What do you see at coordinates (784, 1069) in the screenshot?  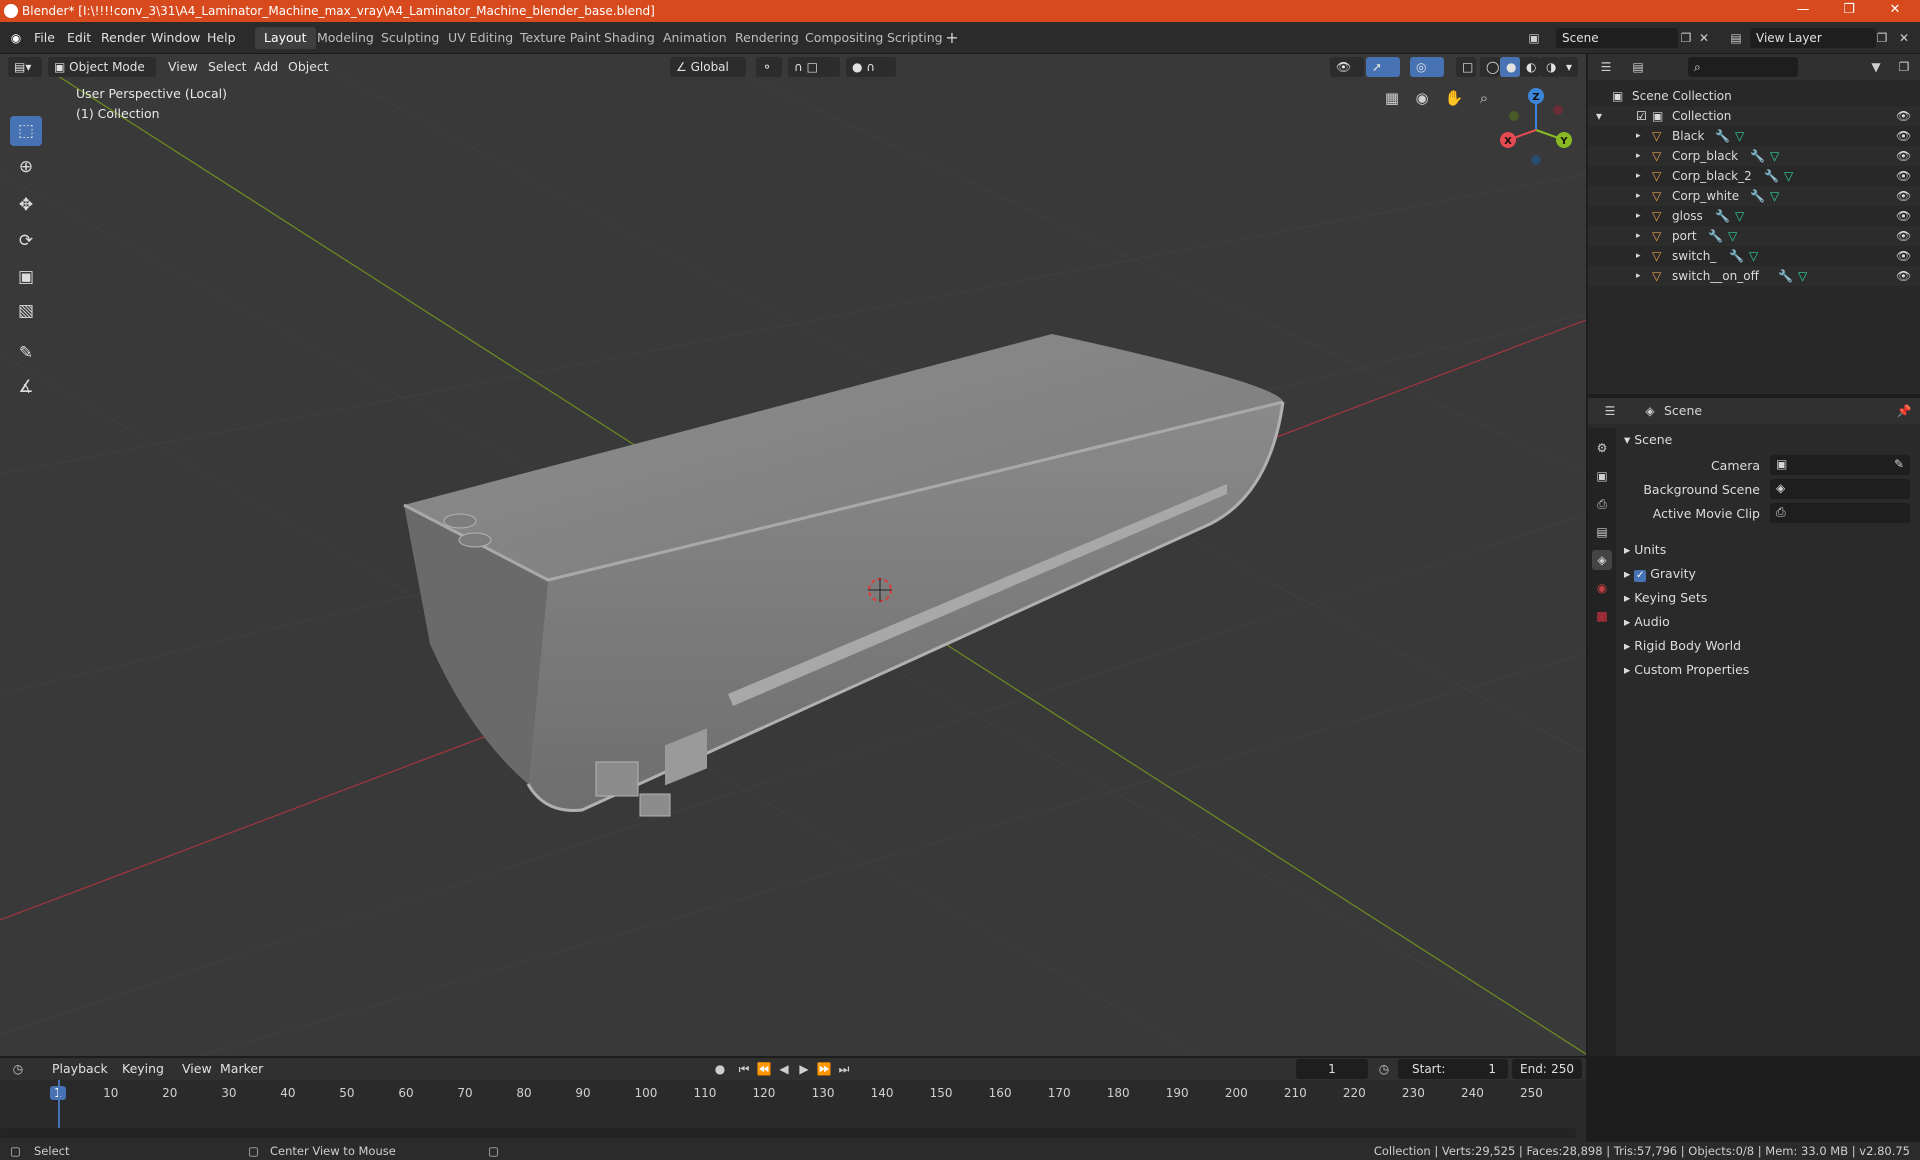 I see `play-reverse-icon: ◀` at bounding box center [784, 1069].